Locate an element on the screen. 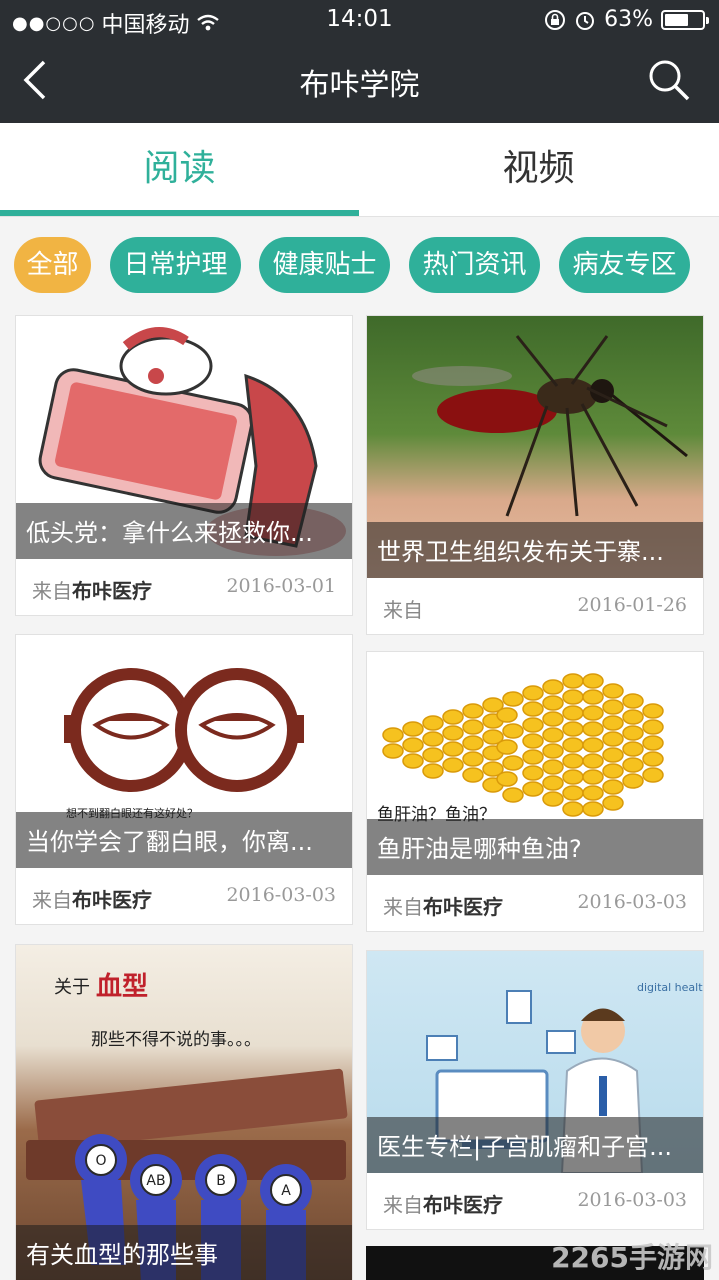 Image resolution: width=719 pixels, height=1280 pixels. svg-text: B is located at coordinates (221, 1181).